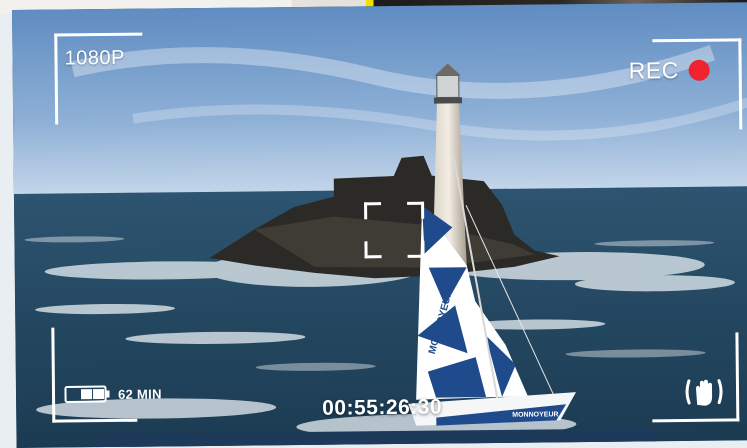 The image size is (747, 448). Describe the element at coordinates (94, 58) in the screenshot. I see `resolution-label: 1080P` at that location.